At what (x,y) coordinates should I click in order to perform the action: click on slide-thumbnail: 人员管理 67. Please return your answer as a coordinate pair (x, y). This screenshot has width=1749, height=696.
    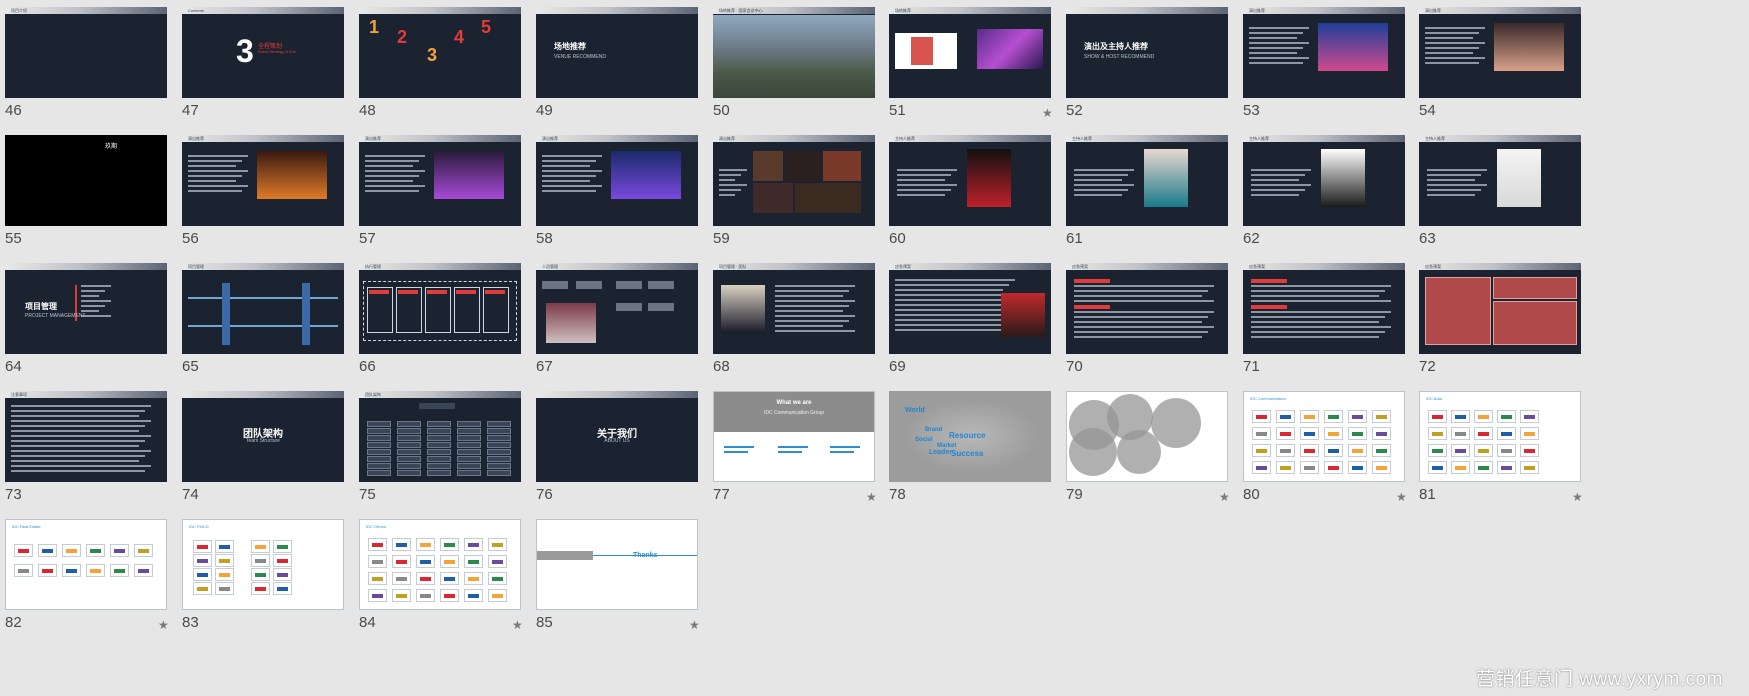
    Looking at the image, I should click on (623, 318).